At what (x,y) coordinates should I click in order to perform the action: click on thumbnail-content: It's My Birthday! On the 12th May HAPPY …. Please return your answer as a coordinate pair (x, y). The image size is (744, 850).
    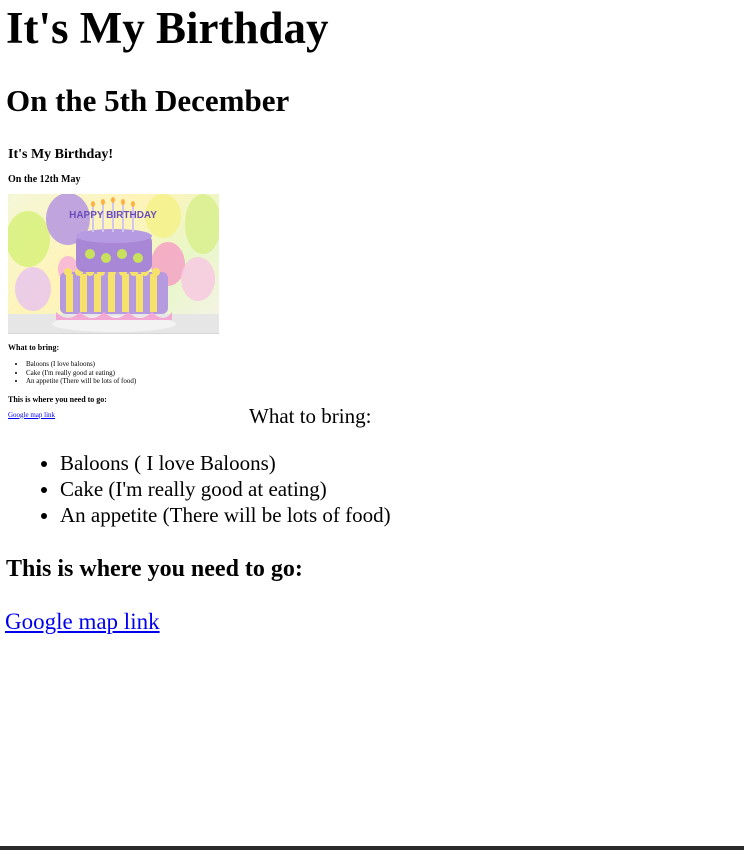
    Looking at the image, I should click on (124, 283).